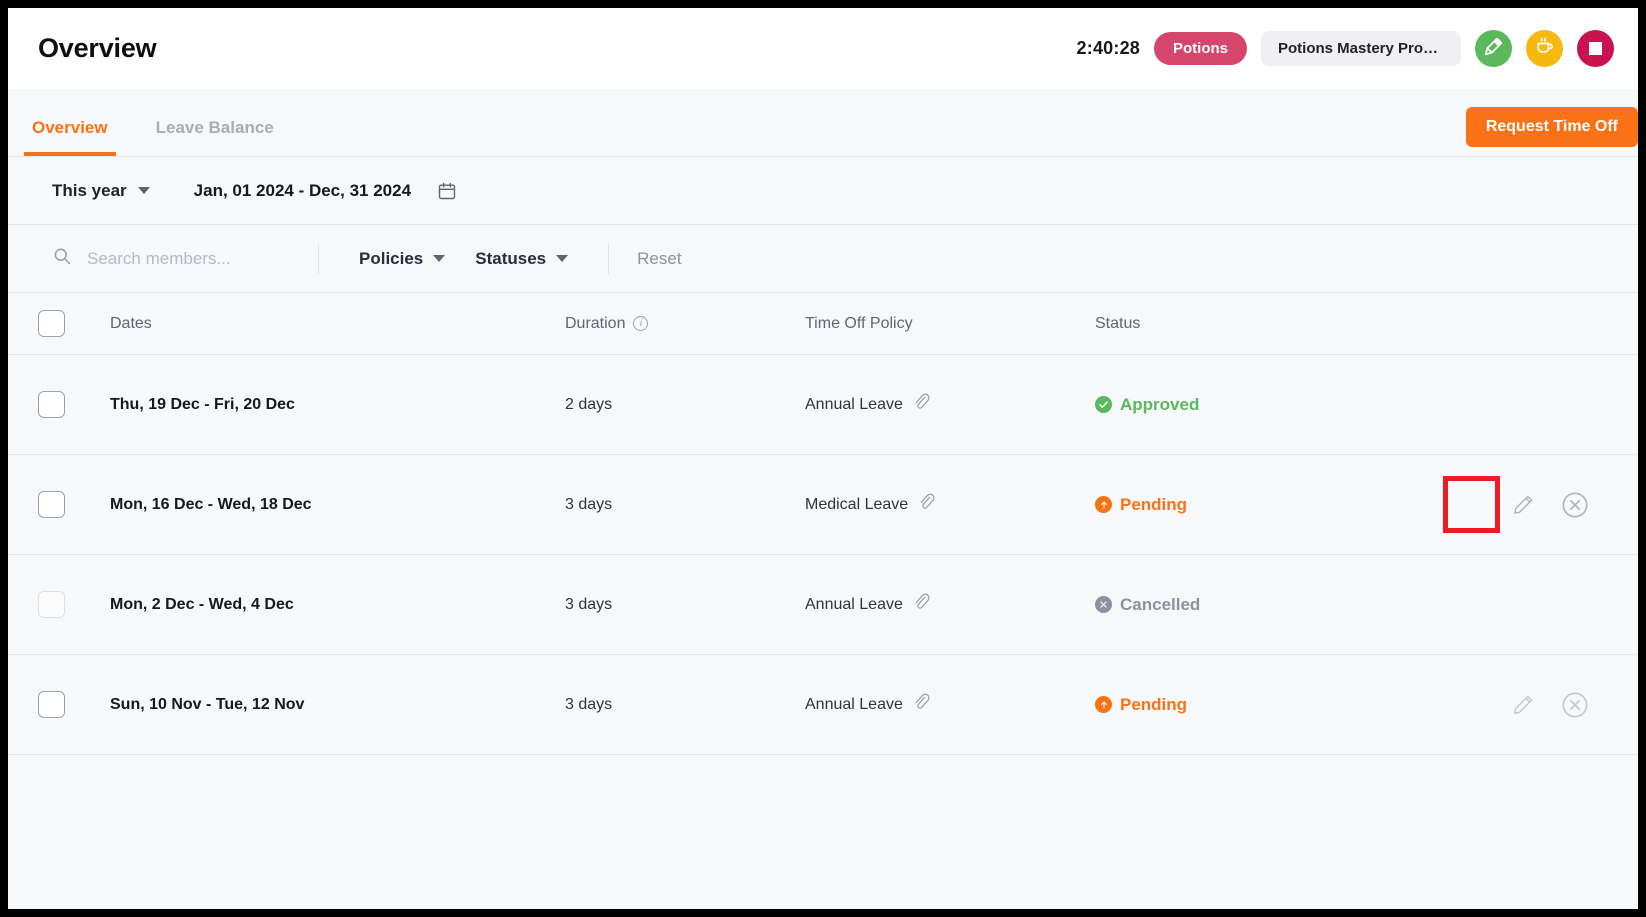  What do you see at coordinates (211, 504) in the screenshot?
I see `cell-dates: Mon, 16 Dec - Wed, 18 Dec` at bounding box center [211, 504].